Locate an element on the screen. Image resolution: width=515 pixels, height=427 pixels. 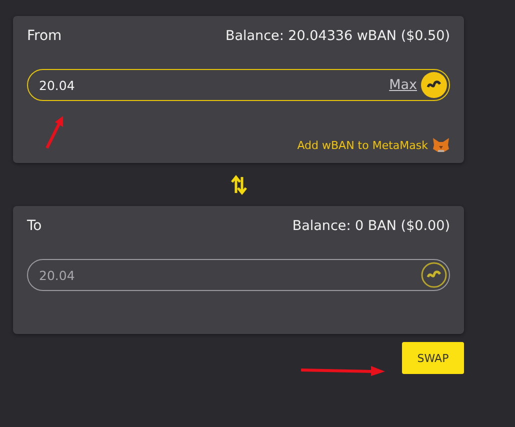
balance-text: Balance: 0 BAN ($0.00) is located at coordinates (371, 226).